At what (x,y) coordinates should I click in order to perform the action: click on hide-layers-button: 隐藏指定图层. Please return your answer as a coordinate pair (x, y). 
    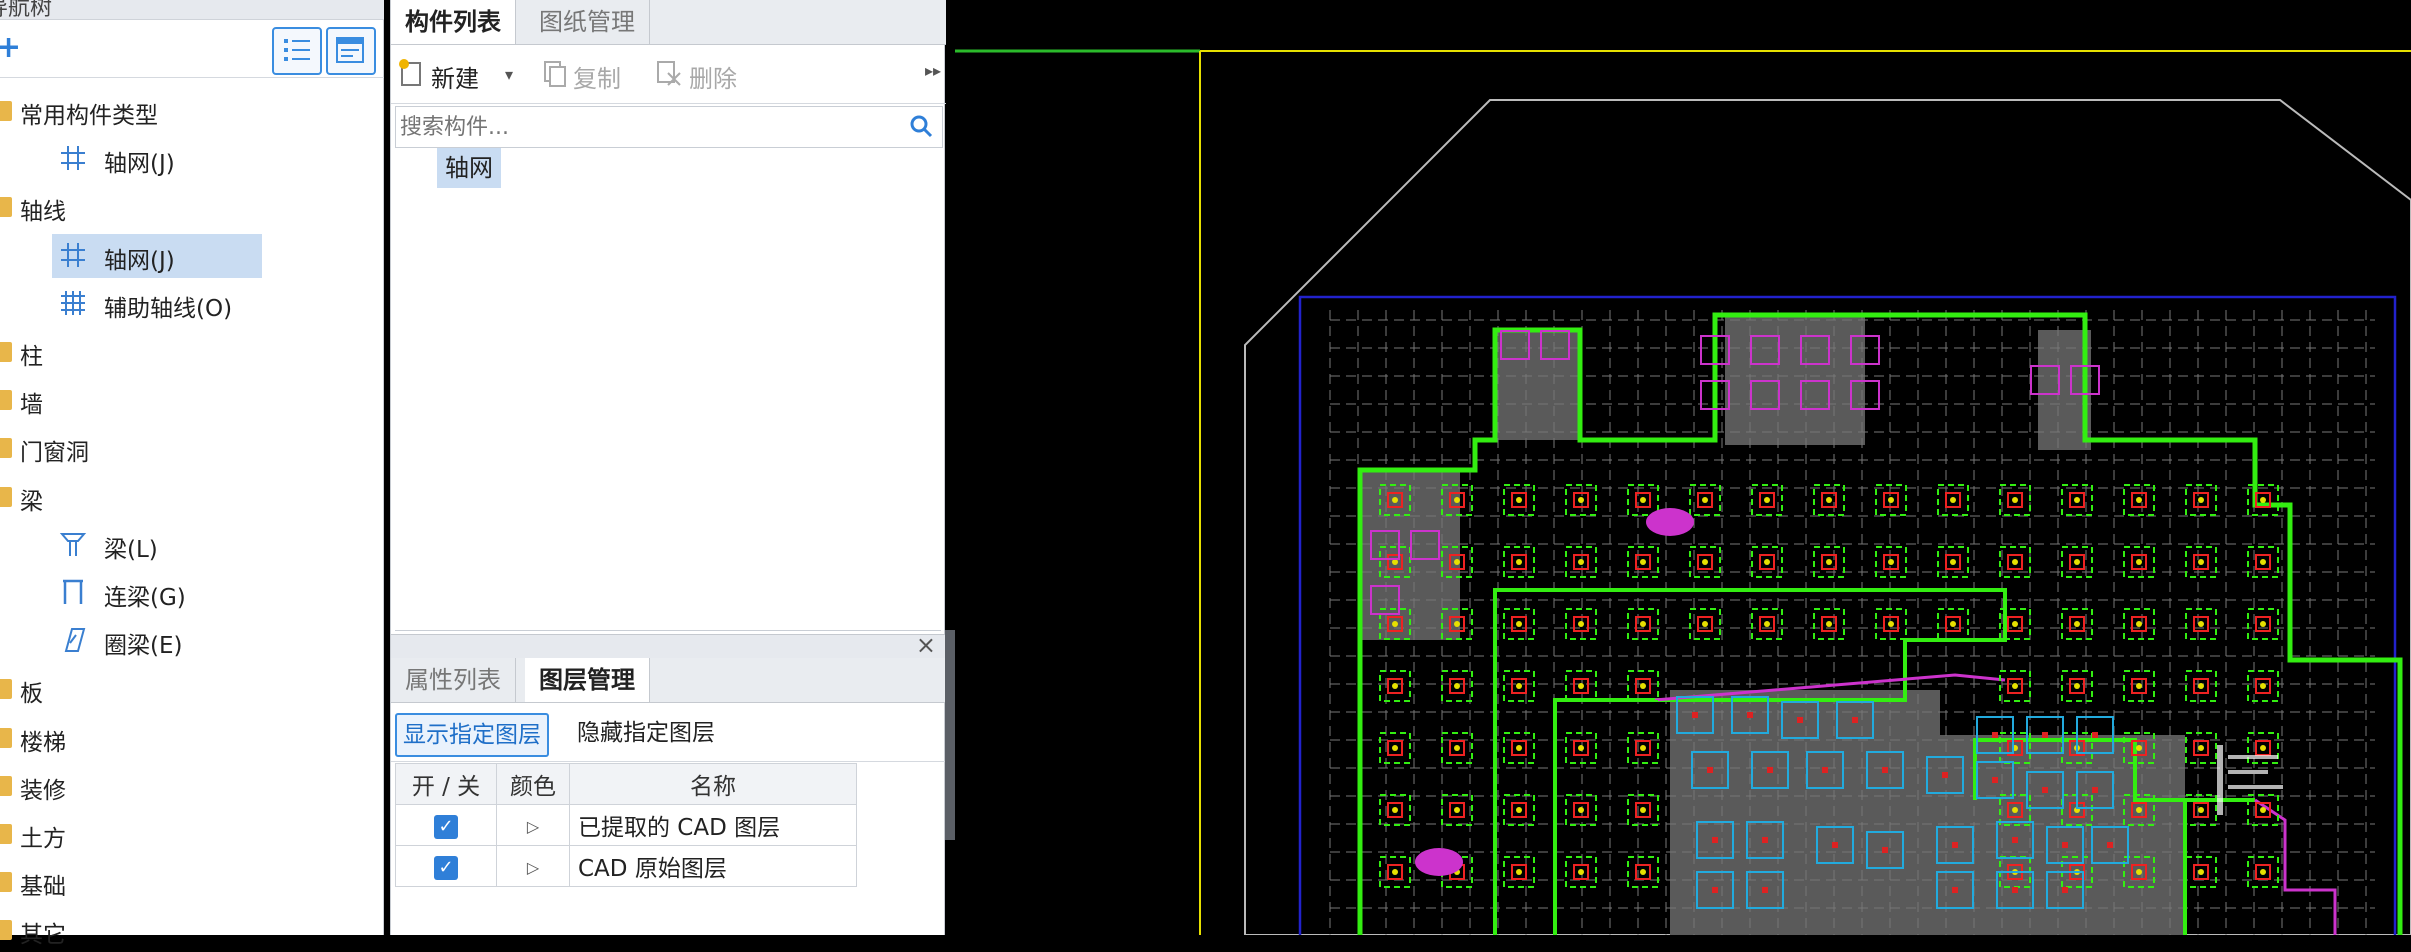
    Looking at the image, I should click on (646, 733).